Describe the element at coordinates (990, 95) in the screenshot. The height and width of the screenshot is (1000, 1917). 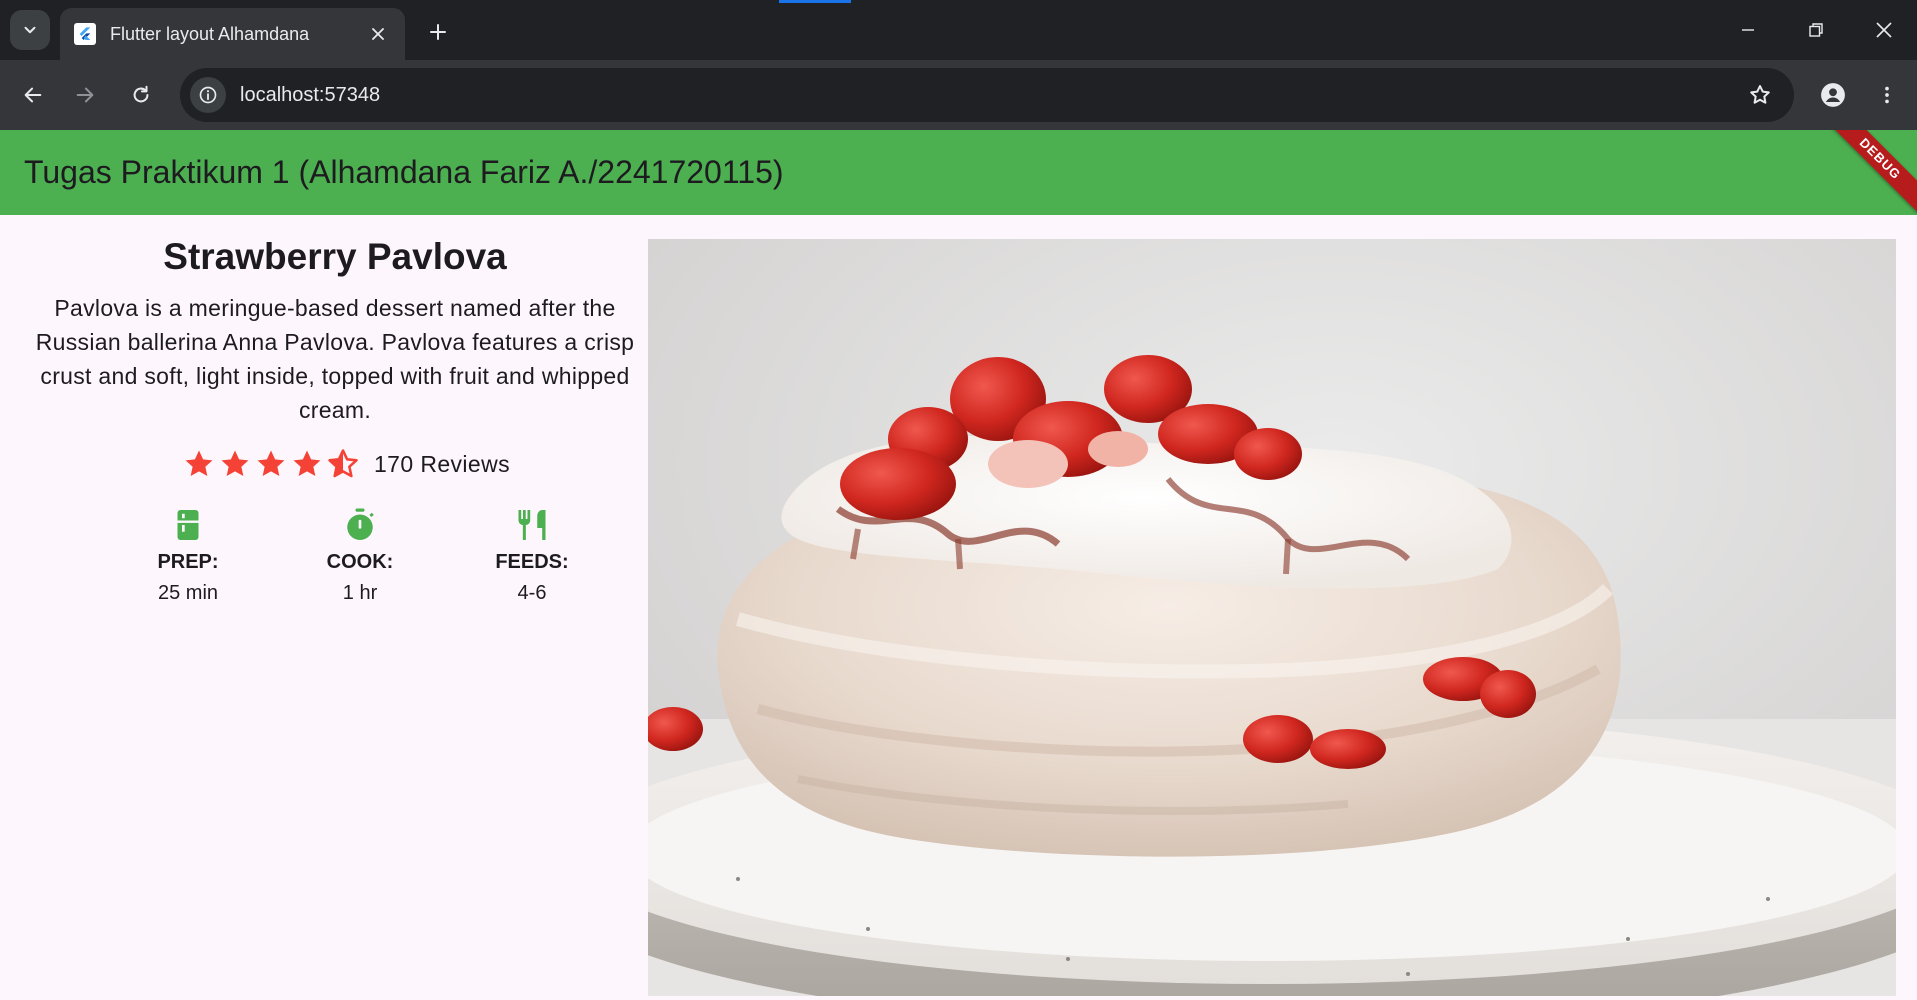
I see `url-text: localhost:57348` at that location.